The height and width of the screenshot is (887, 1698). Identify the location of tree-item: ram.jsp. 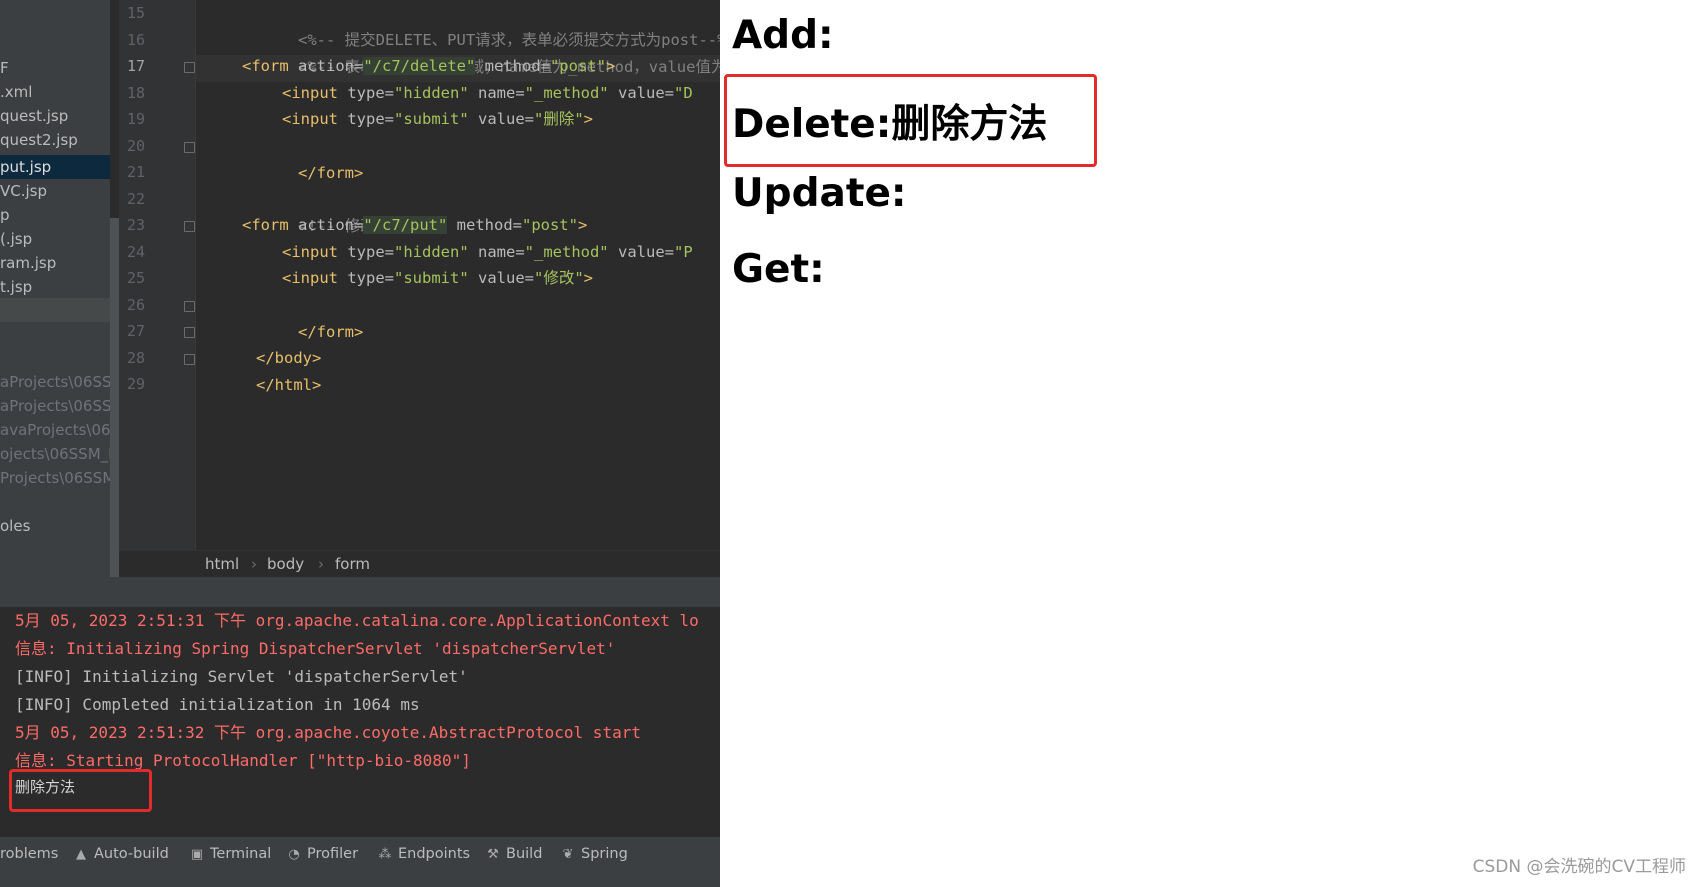
(55, 263).